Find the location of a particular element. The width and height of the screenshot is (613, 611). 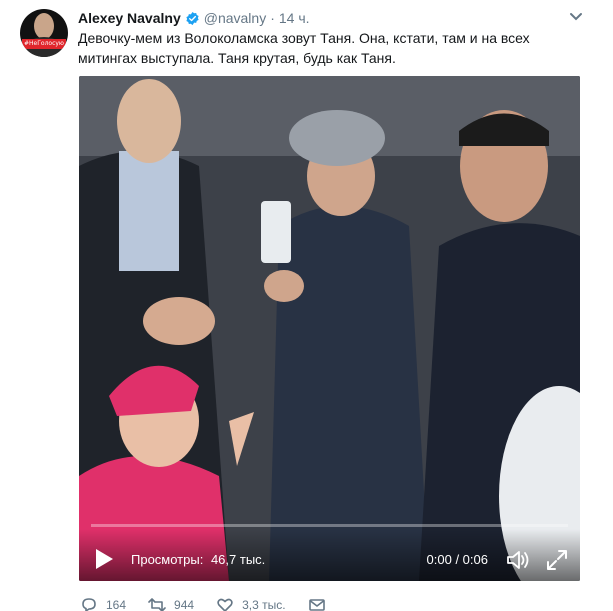

retweet-action: 944 is located at coordinates (171, 604).